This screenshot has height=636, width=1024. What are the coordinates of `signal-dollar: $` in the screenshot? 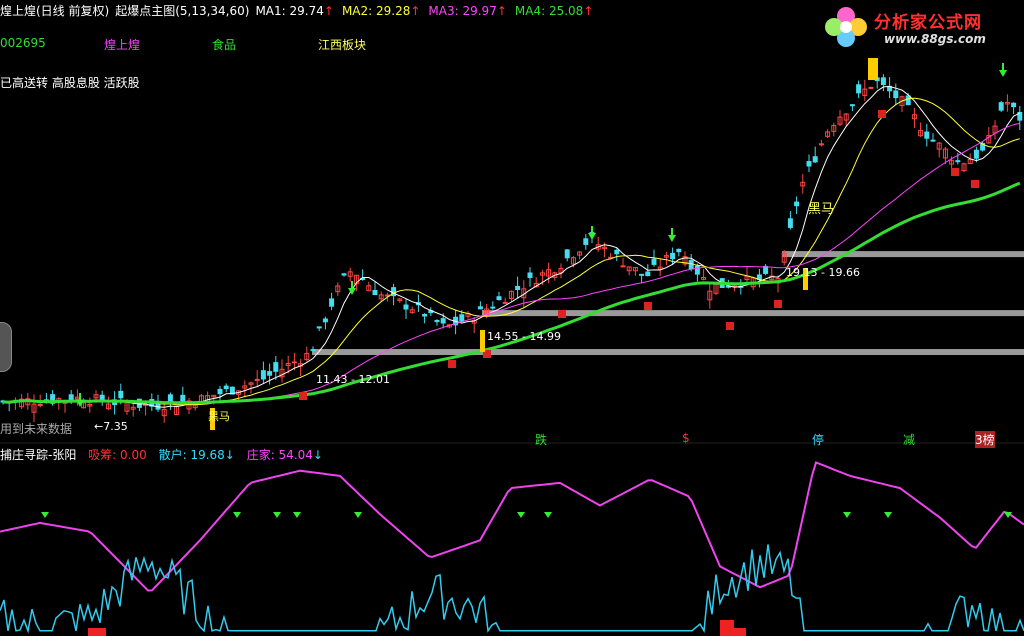 It's located at (686, 438).